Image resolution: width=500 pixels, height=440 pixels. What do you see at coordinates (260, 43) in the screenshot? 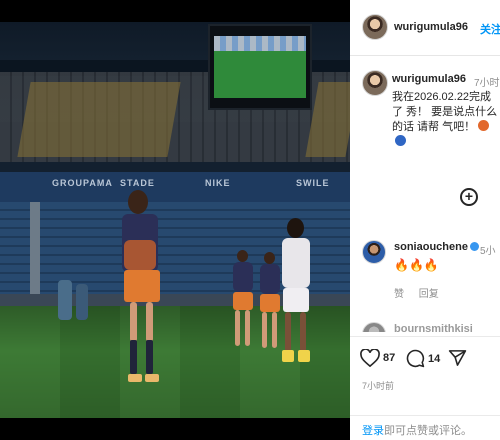
I see `screen-crowd` at bounding box center [260, 43].